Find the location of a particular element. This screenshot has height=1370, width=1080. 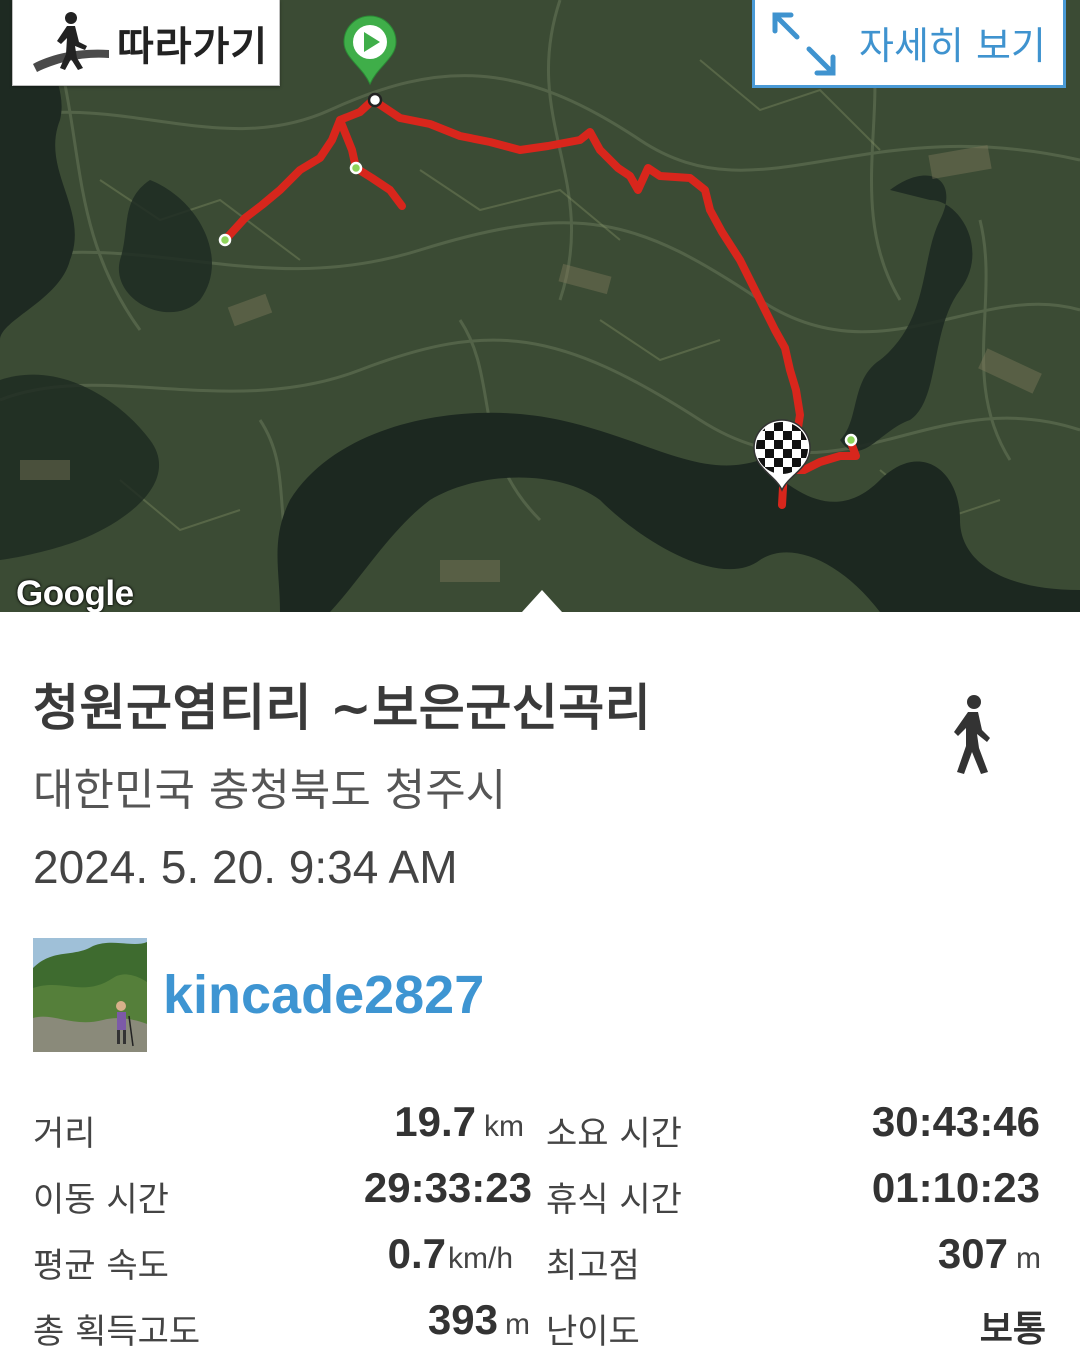

expand-icon is located at coordinates (804, 43).